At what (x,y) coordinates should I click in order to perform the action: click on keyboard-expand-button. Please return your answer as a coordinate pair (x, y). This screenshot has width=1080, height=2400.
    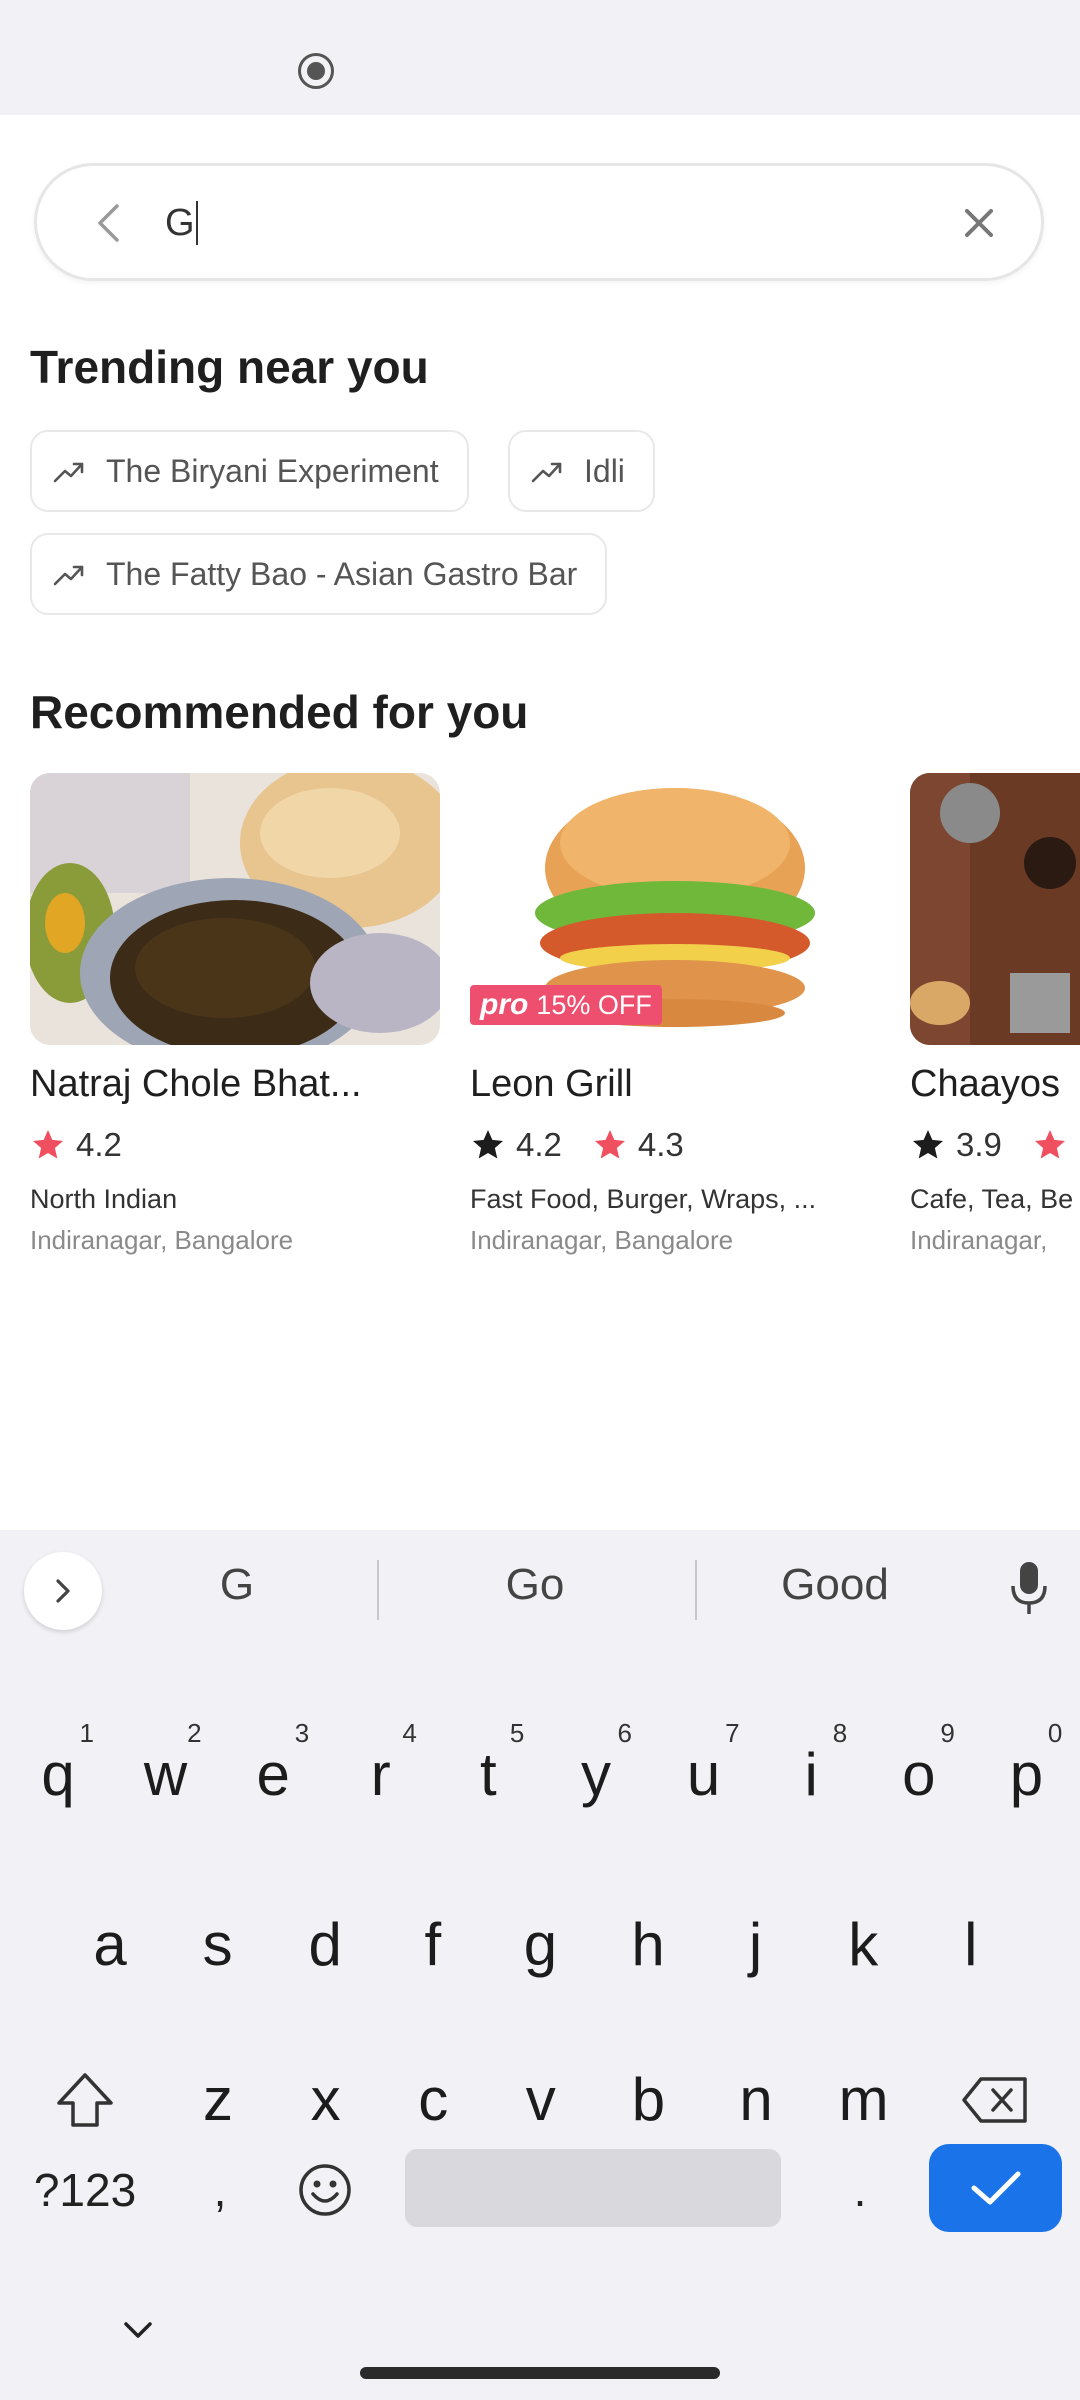
    Looking at the image, I should click on (63, 1591).